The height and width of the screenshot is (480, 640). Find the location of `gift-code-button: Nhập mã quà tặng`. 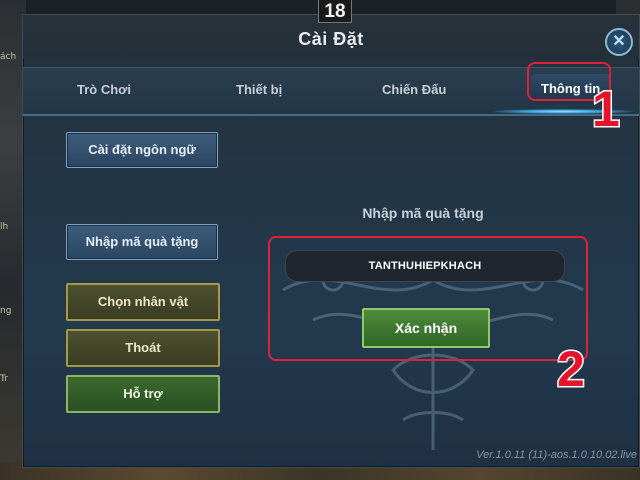

gift-code-button: Nhập mã quà tặng is located at coordinates (142, 242).